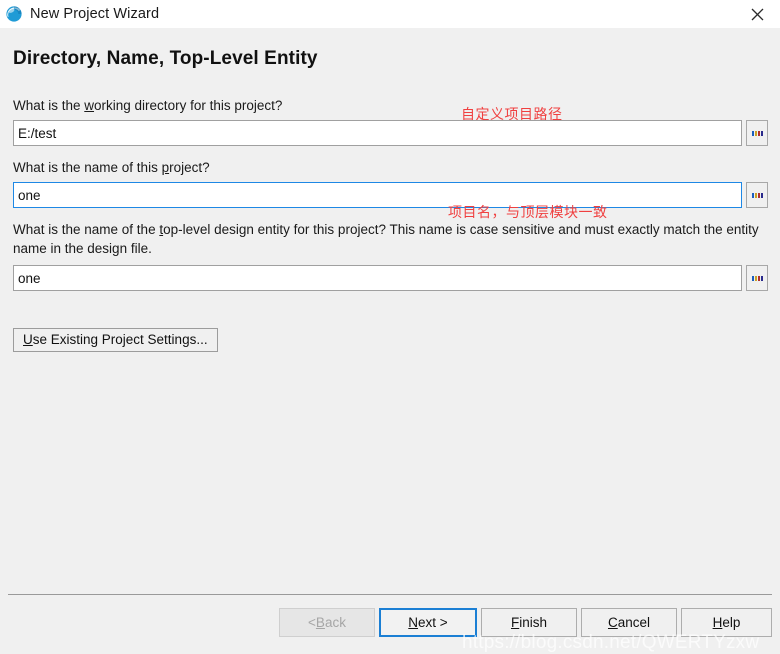 The width and height of the screenshot is (780, 654). Describe the element at coordinates (14, 14) in the screenshot. I see `quartus-sphere-icon` at that location.